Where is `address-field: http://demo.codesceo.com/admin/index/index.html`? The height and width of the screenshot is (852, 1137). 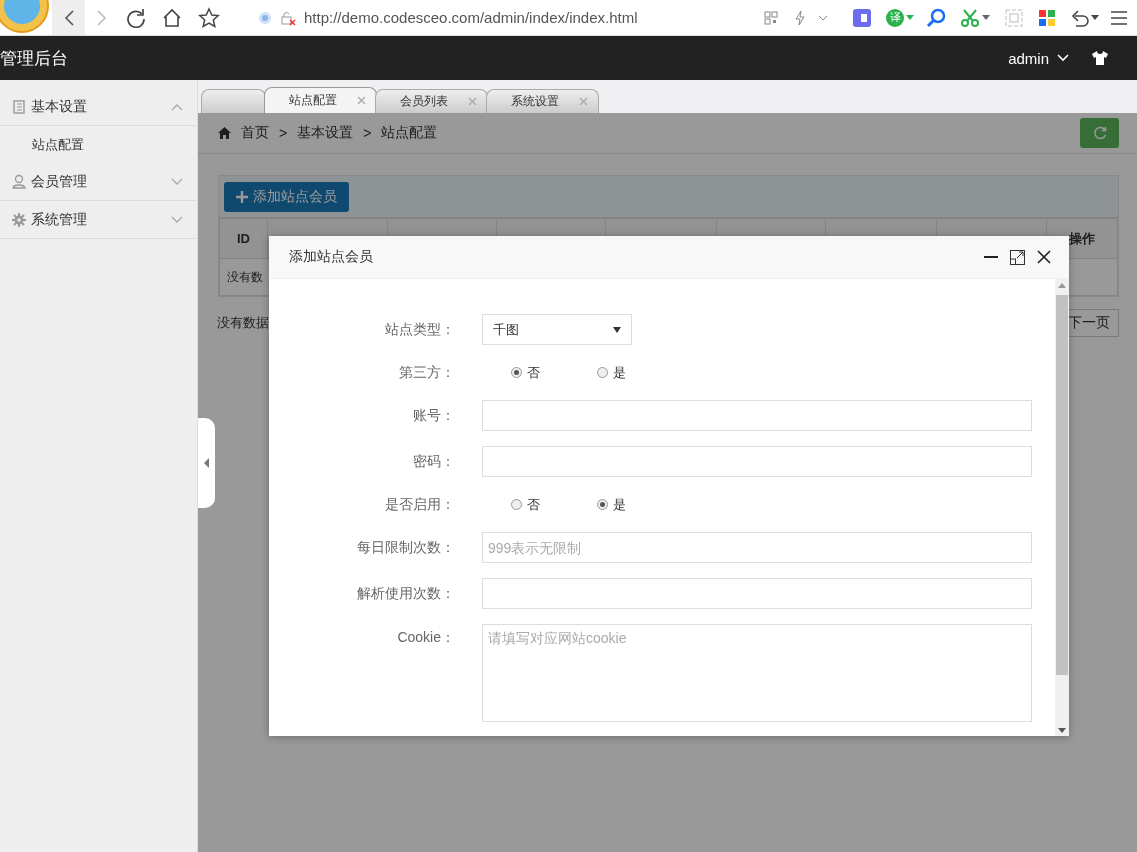
address-field: http://demo.codesceo.com/admin/index/index.html is located at coordinates (471, 17).